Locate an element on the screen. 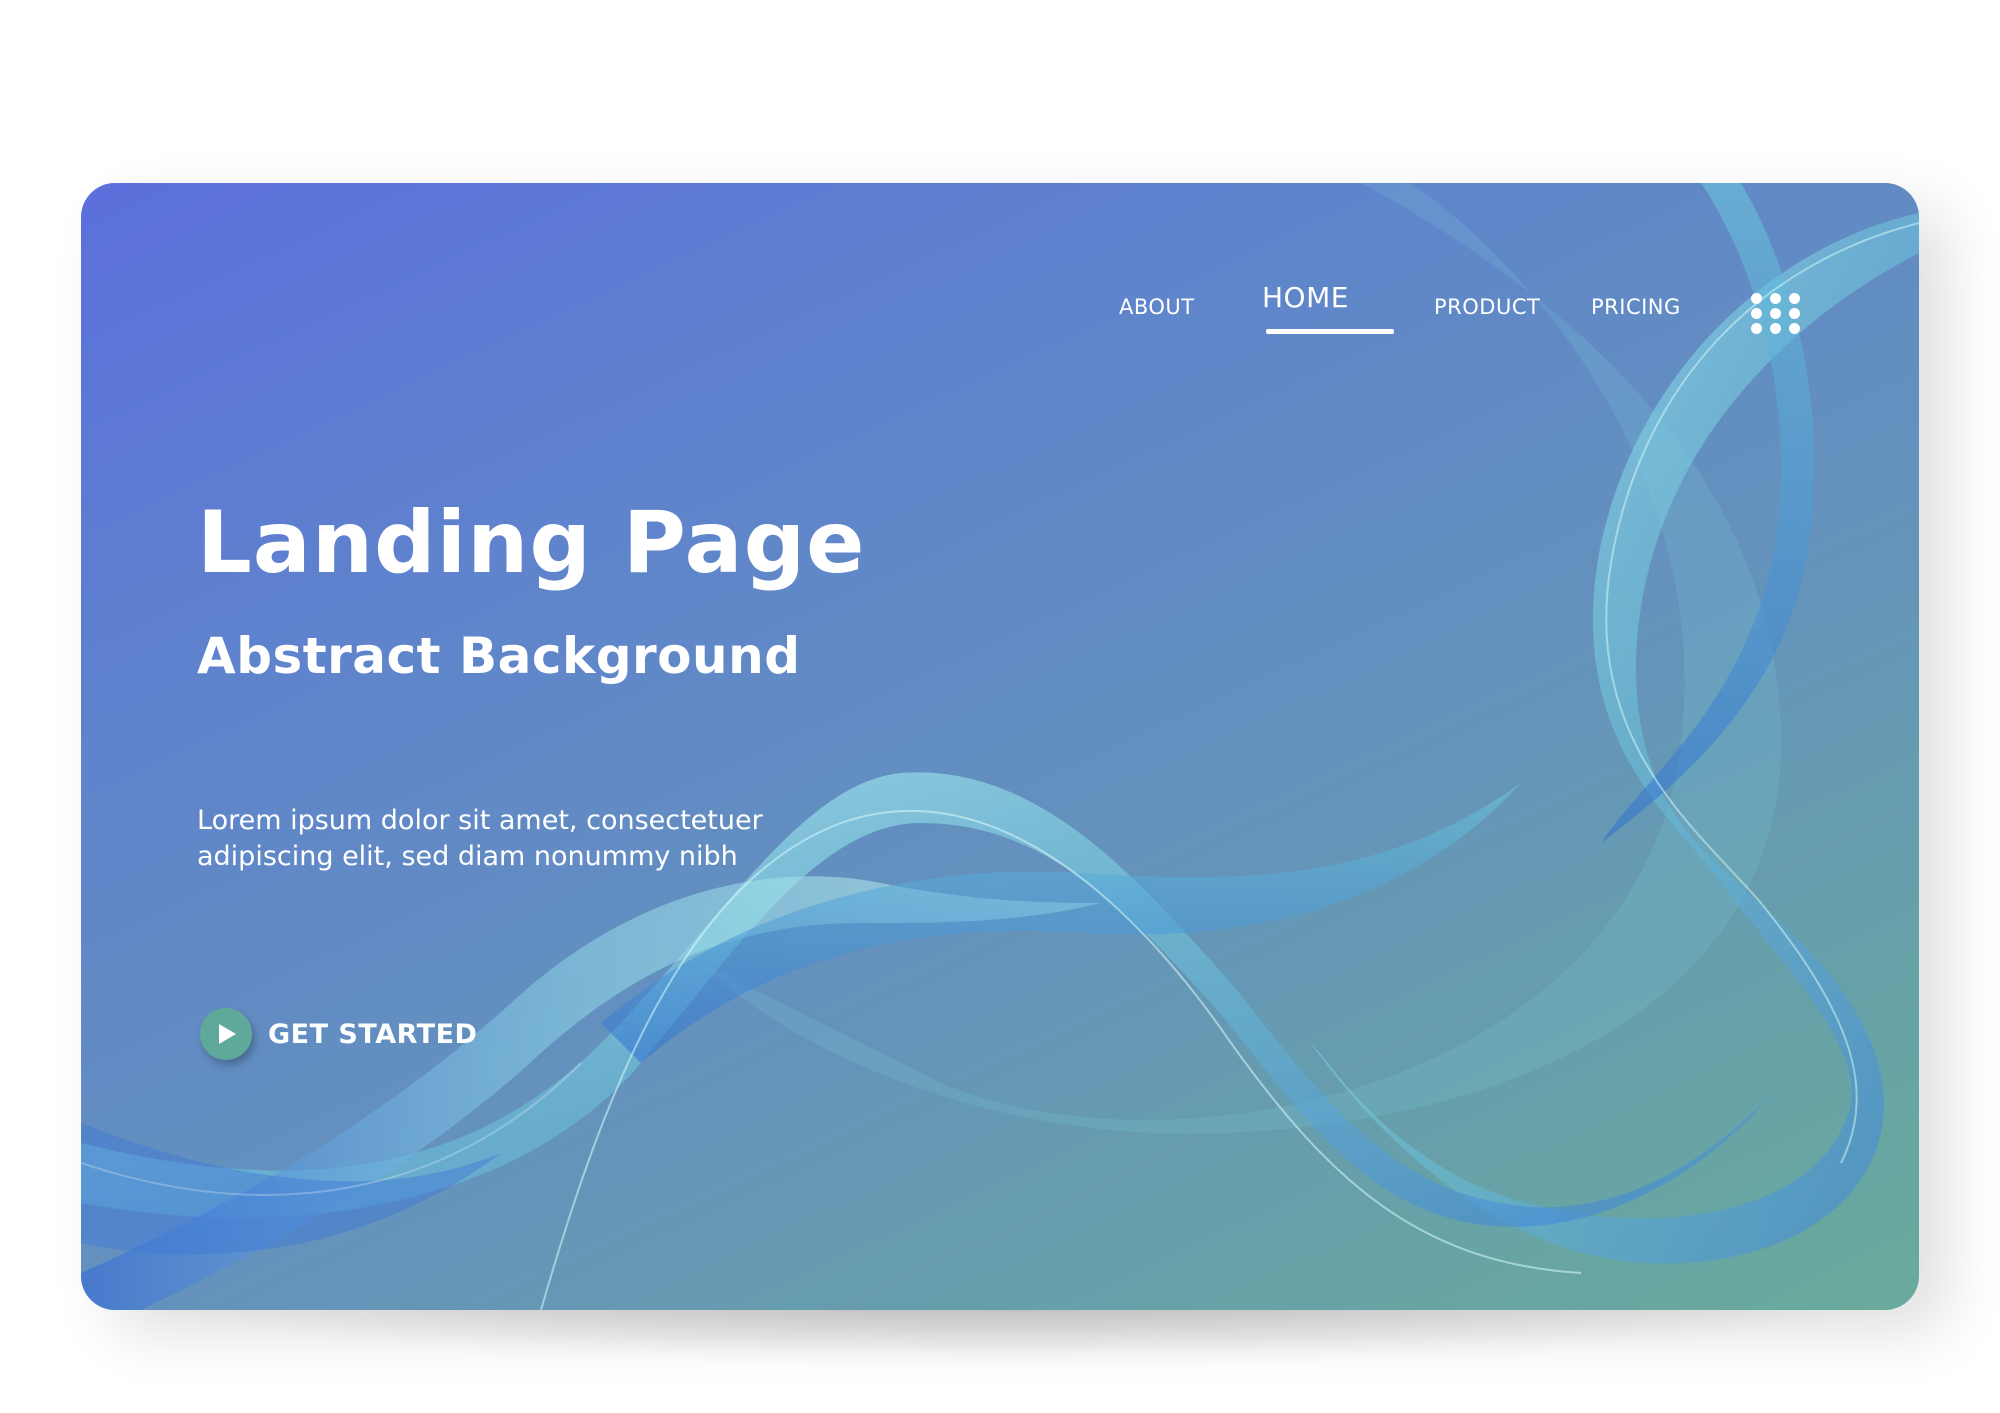 This screenshot has width=2000, height=1413. hero-subtitle: Abstract Background is located at coordinates (499, 656).